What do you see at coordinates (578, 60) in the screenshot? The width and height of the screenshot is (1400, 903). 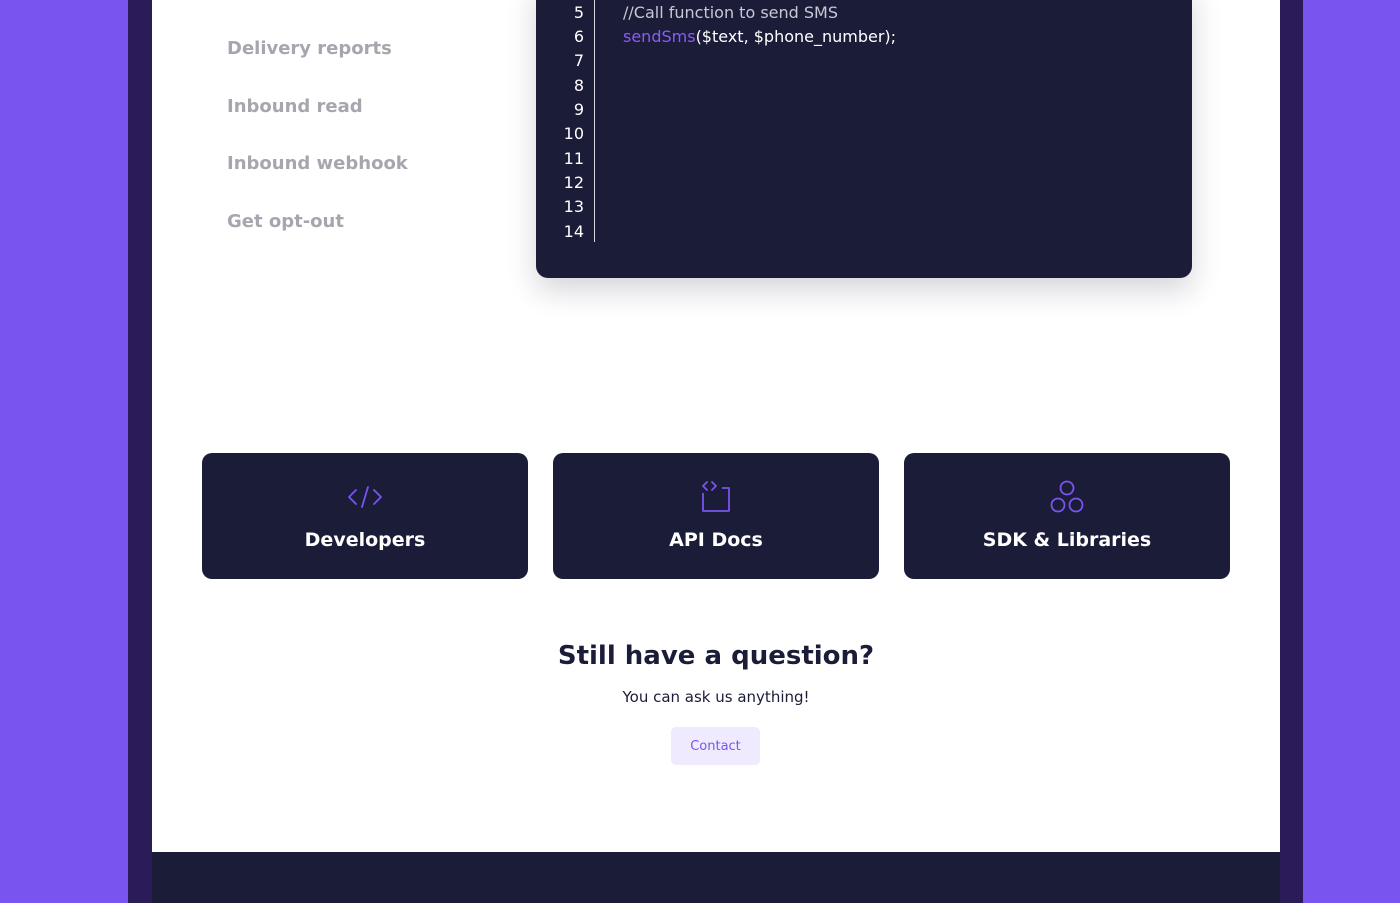 I see `line-number: 7` at bounding box center [578, 60].